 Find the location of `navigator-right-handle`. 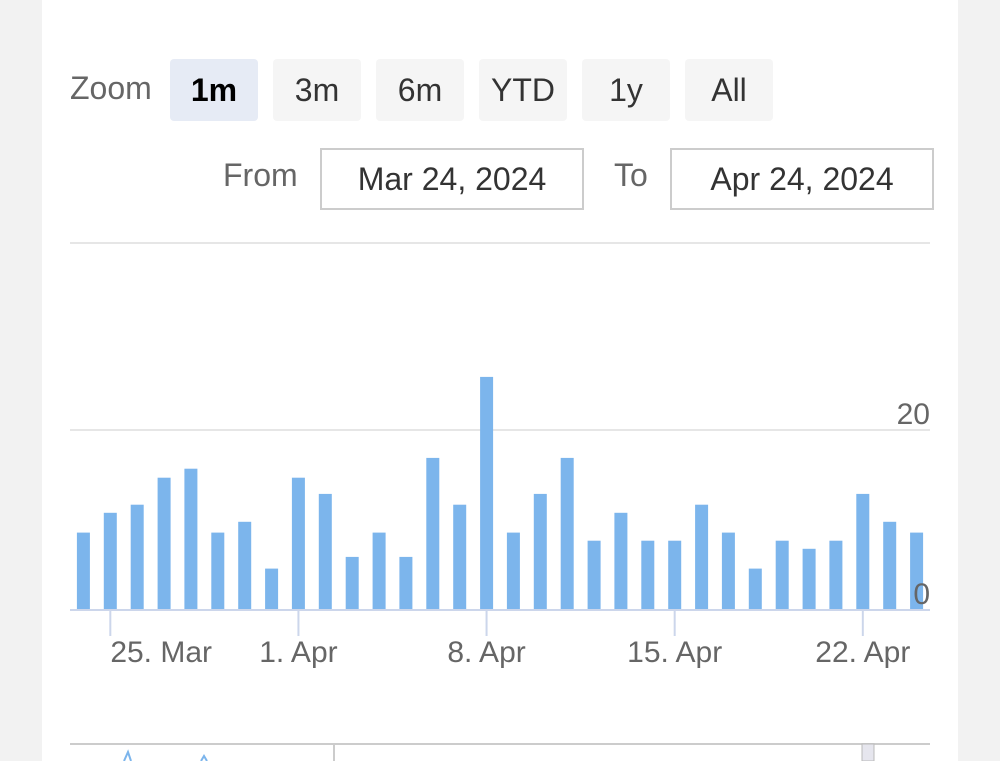

navigator-right-handle is located at coordinates (868, 752).